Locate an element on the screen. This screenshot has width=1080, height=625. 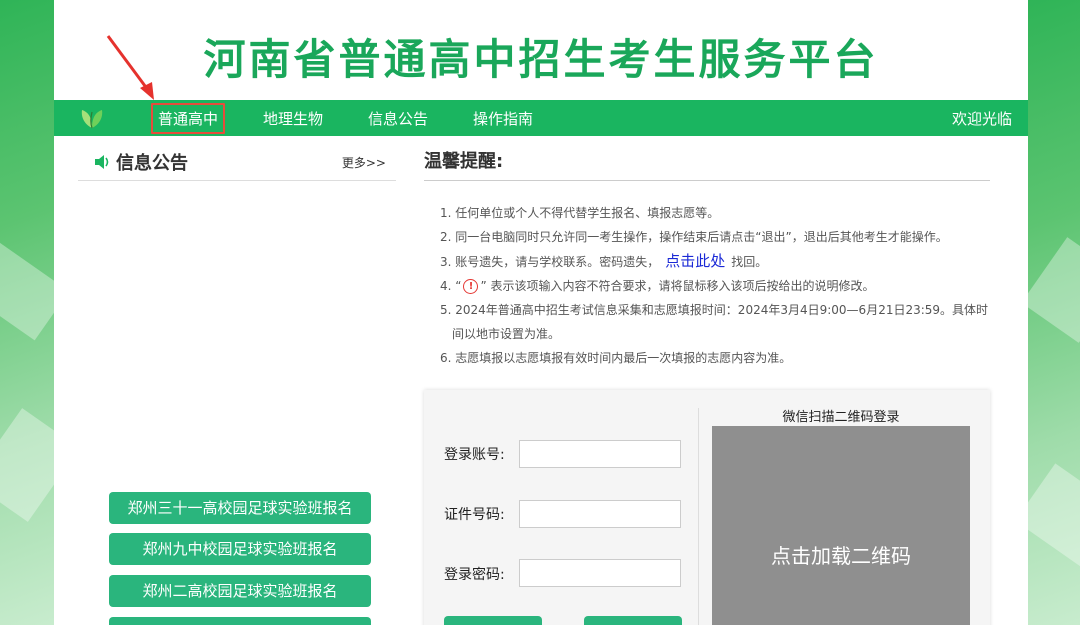
tip-3-tail: 找回。 is located at coordinates (749, 262).